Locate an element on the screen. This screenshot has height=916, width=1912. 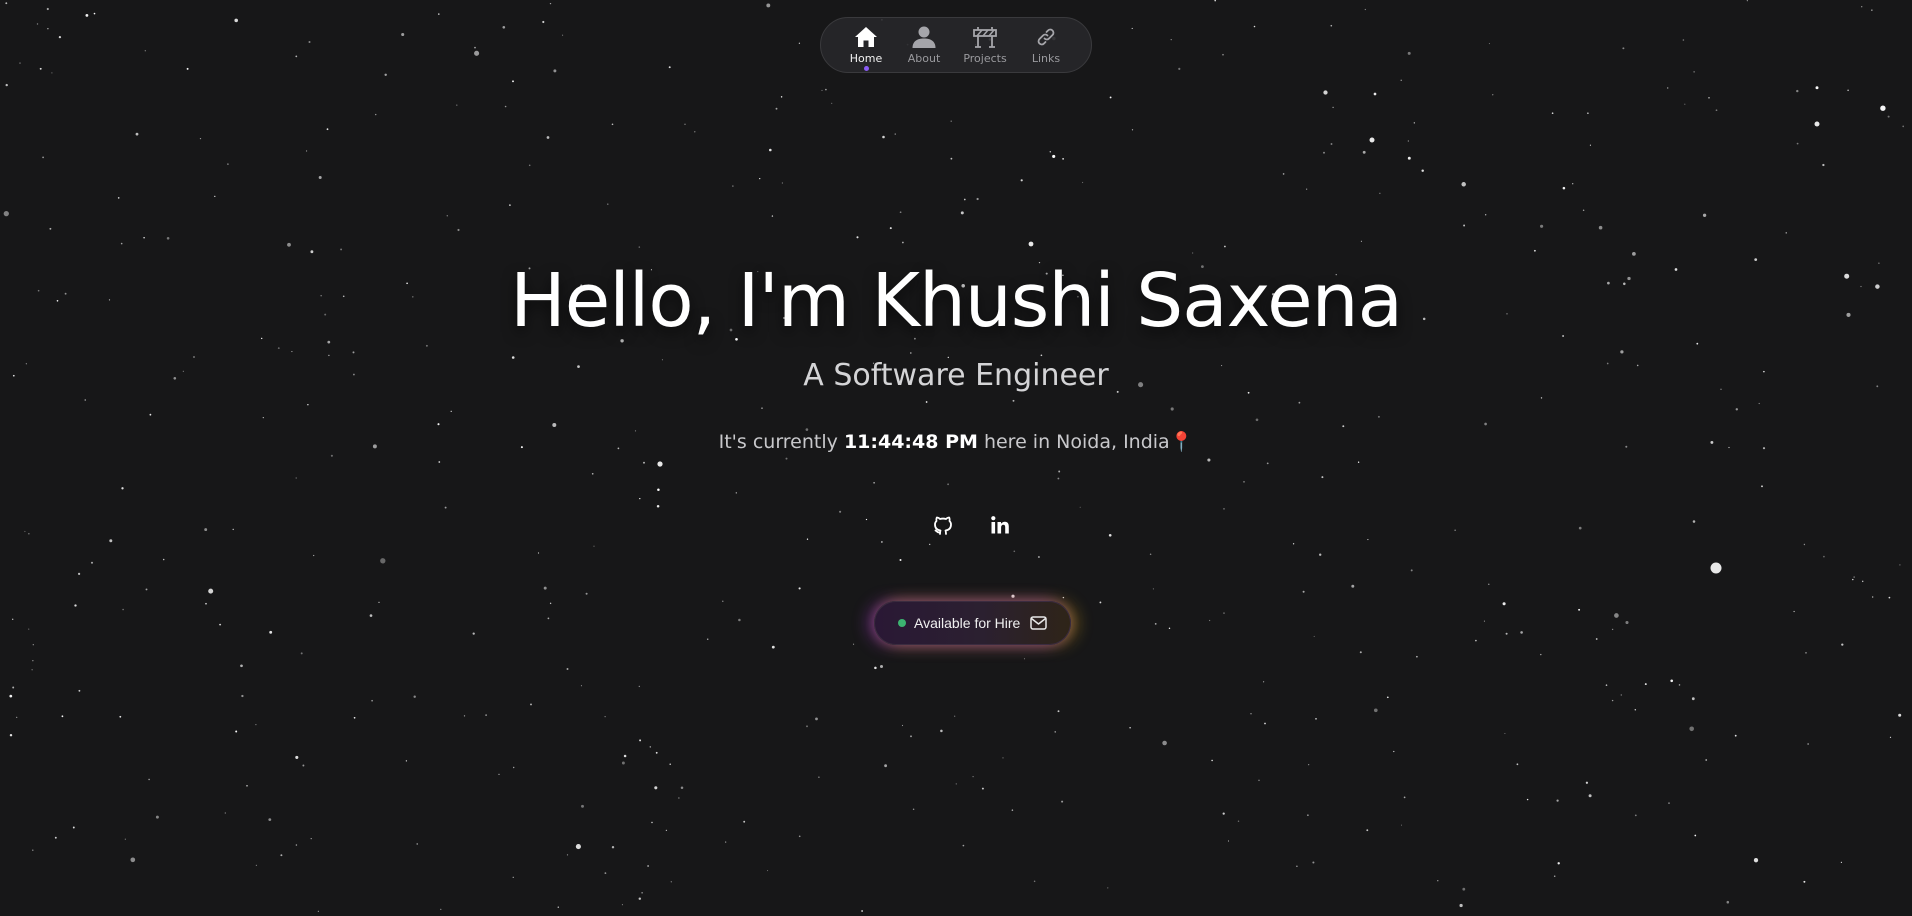
linkedin-link is located at coordinates (1000, 525).